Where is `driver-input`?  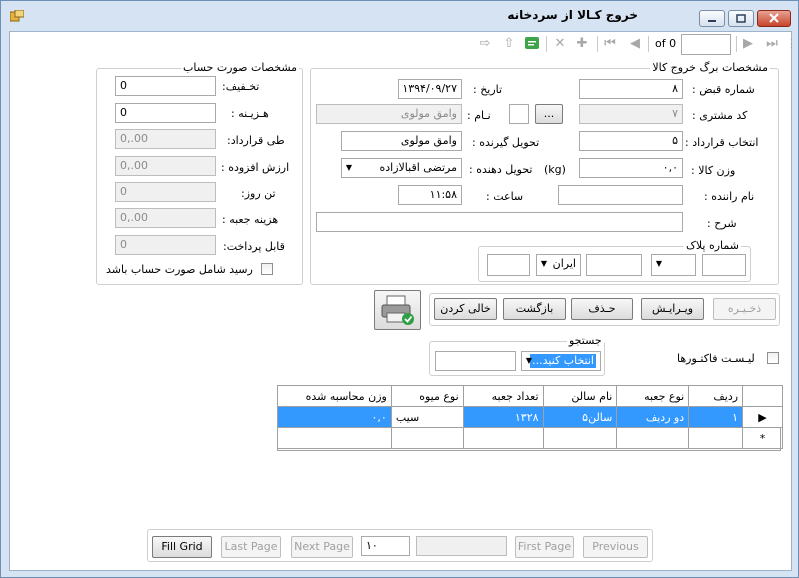
driver-input is located at coordinates (620, 195).